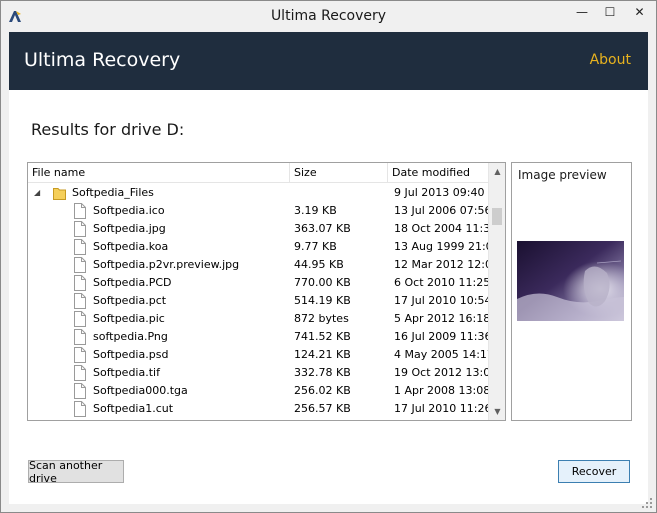  What do you see at coordinates (322, 408) in the screenshot?
I see `file-size: 256.57 KB` at bounding box center [322, 408].